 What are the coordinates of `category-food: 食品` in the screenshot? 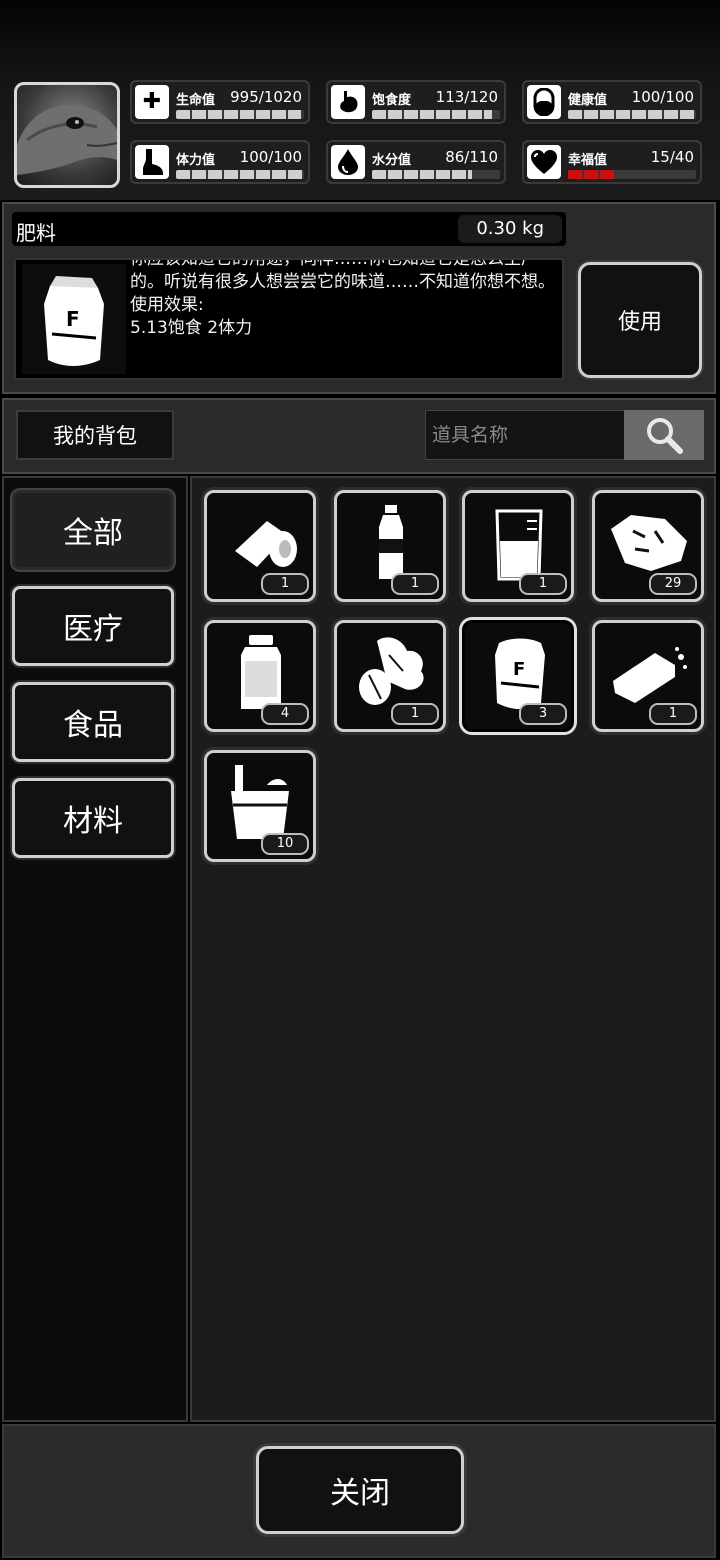 It's located at (93, 722).